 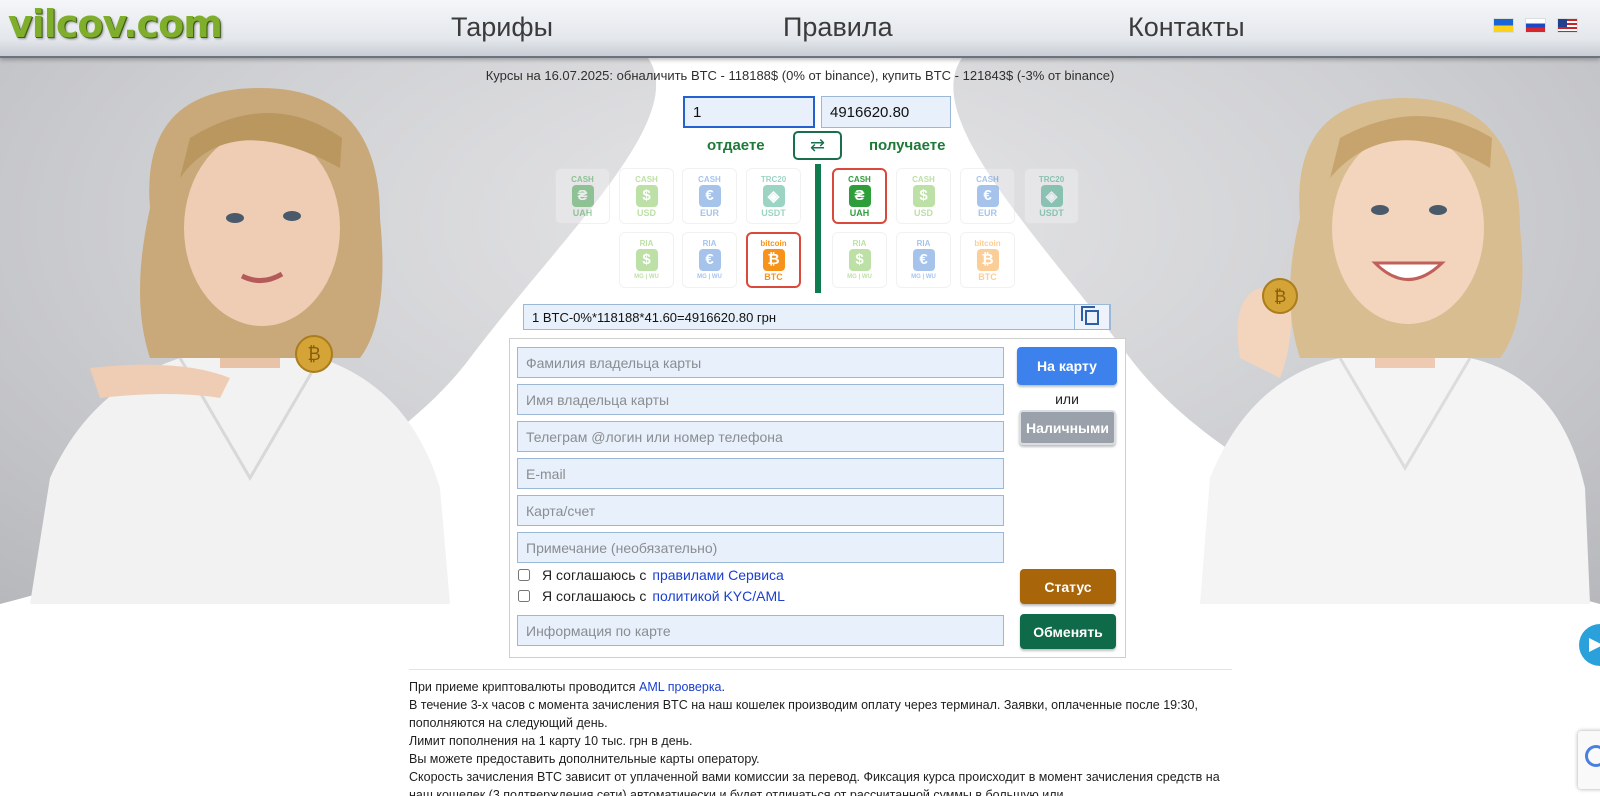 What do you see at coordinates (818, 228) in the screenshot?
I see `currency-divider` at bounding box center [818, 228].